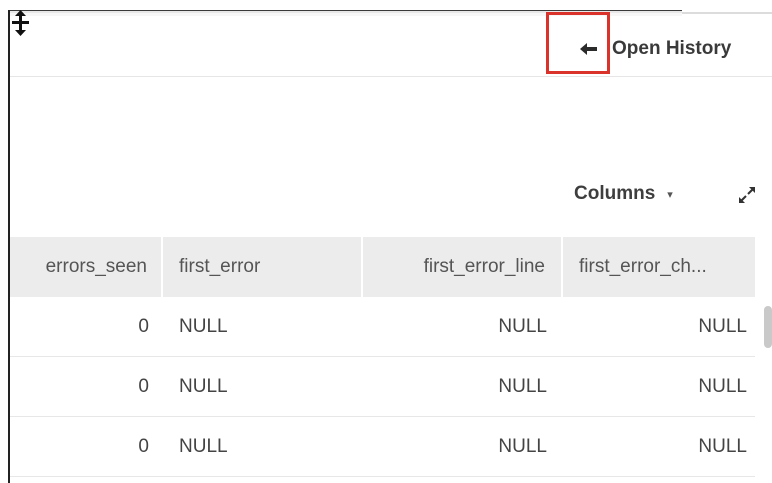 This screenshot has height=483, width=772. What do you see at coordinates (263, 267) in the screenshot?
I see `column-header-first-error: first_error` at bounding box center [263, 267].